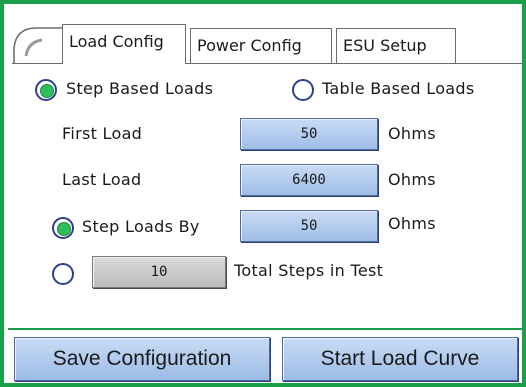  Describe the element at coordinates (396, 46) in the screenshot. I see `tab-esu-setup: ESU Setup` at that location.